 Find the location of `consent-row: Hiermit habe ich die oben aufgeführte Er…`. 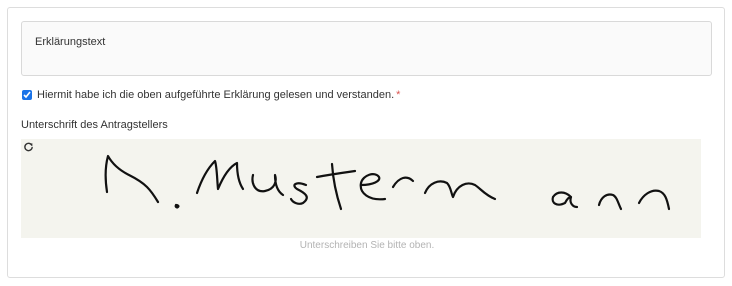

consent-row: Hiermit habe ich die oben aufgeführte Er… is located at coordinates (211, 95).